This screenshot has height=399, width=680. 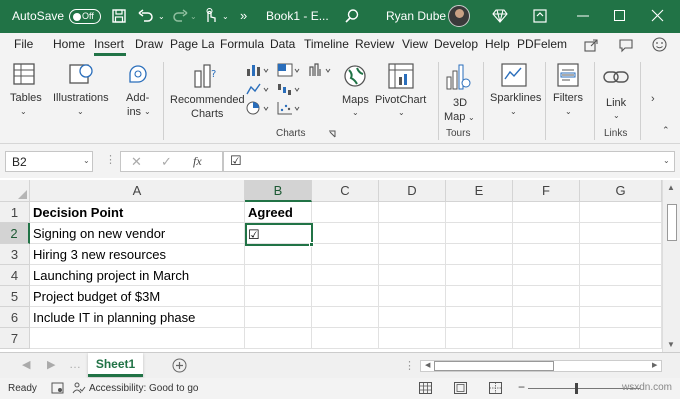 I want to click on tab-help: Help, so click(x=497, y=44).